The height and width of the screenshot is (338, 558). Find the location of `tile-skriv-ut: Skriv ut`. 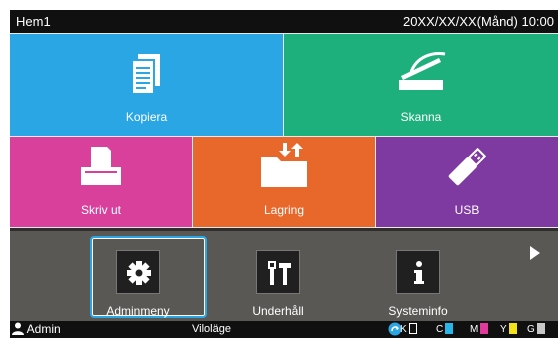

tile-skriv-ut: Skriv ut is located at coordinates (101, 182).